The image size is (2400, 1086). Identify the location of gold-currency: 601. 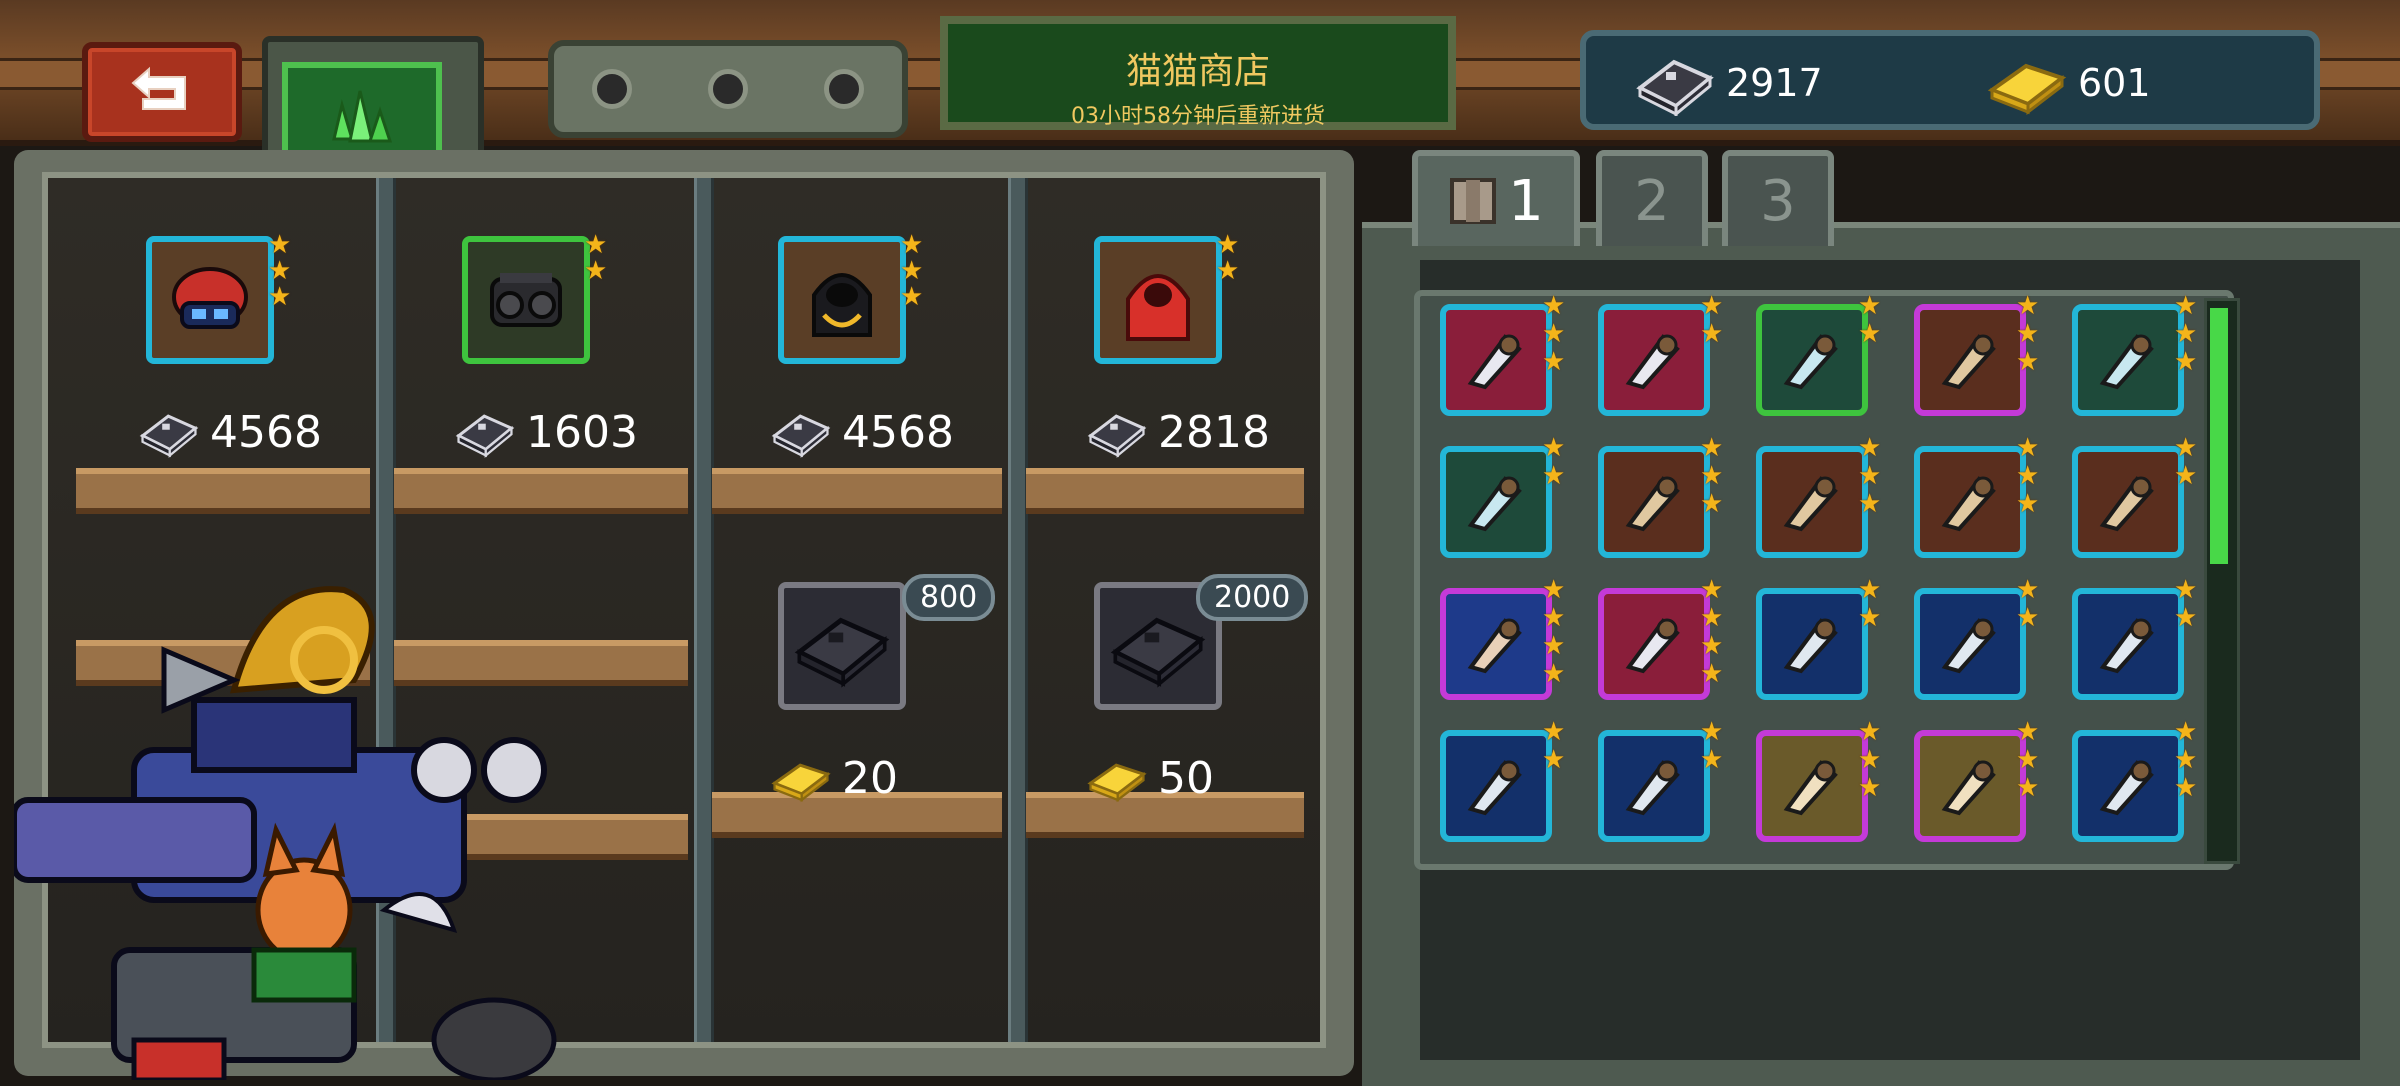
(2068, 83).